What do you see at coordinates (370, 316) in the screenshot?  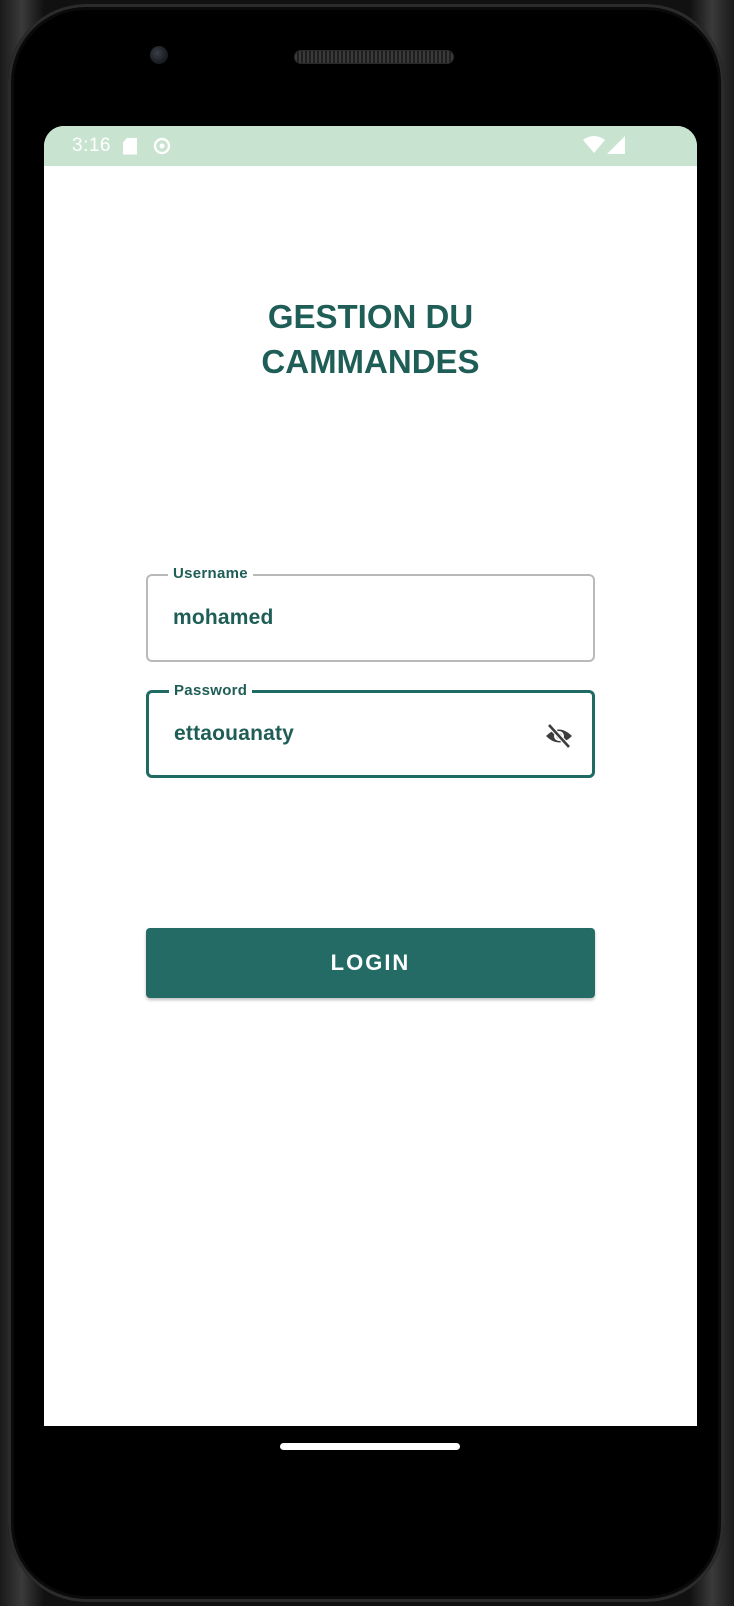 I see `app-title-line-1: GESTION DU` at bounding box center [370, 316].